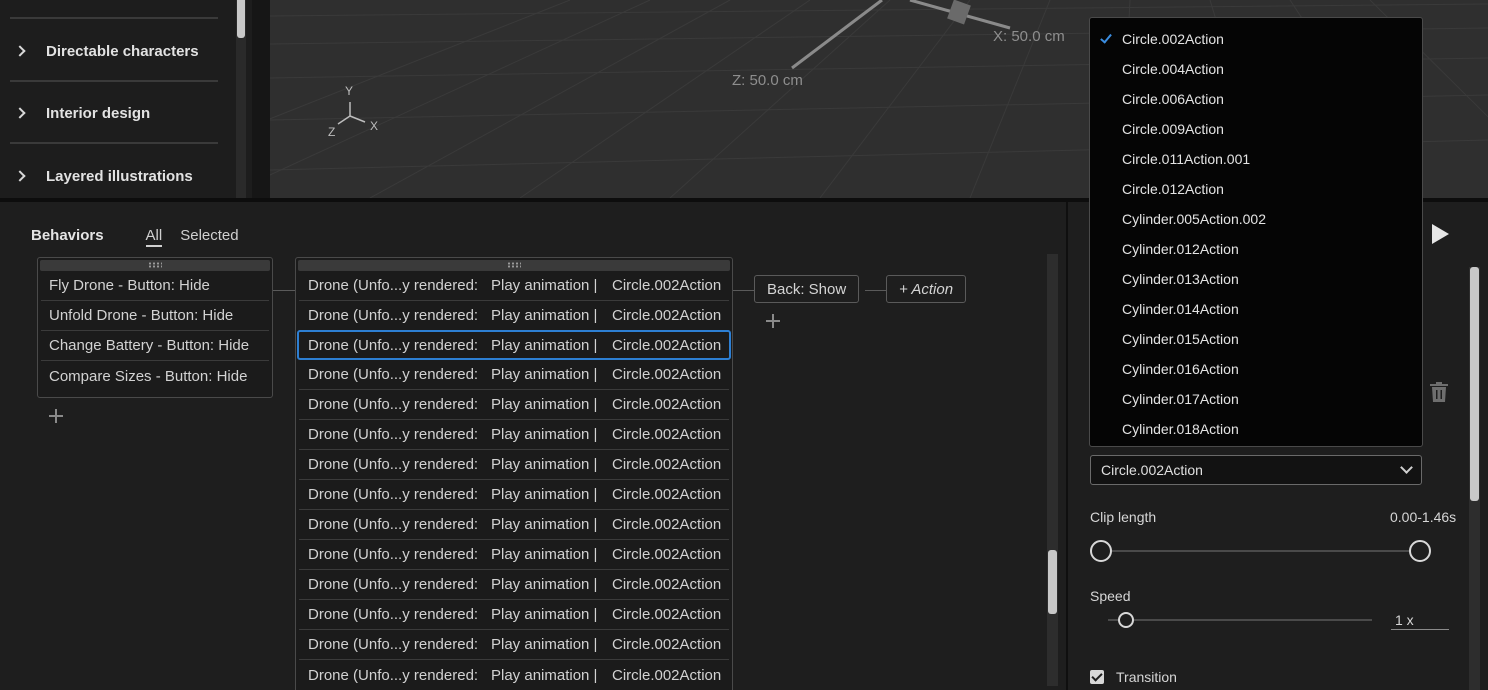 The image size is (1488, 690). Describe the element at coordinates (155, 286) in the screenshot. I see `trigger-row: Fly Drone - Button: Hide` at that location.